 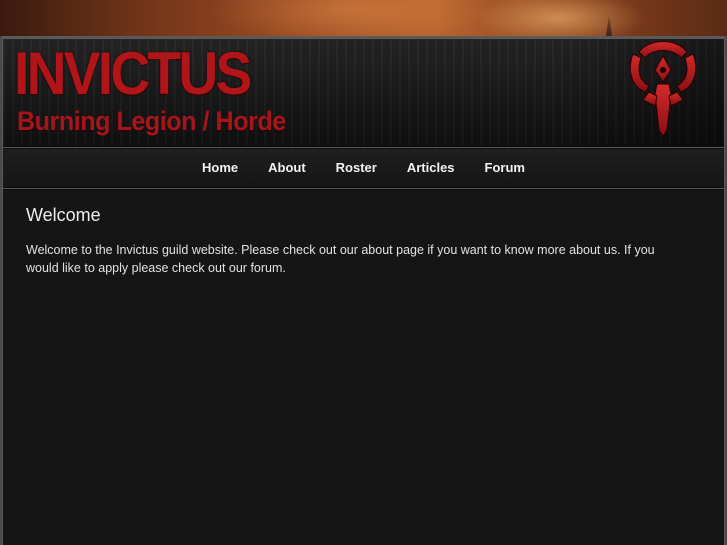 What do you see at coordinates (287, 168) in the screenshot?
I see `nav-about-link: About` at bounding box center [287, 168].